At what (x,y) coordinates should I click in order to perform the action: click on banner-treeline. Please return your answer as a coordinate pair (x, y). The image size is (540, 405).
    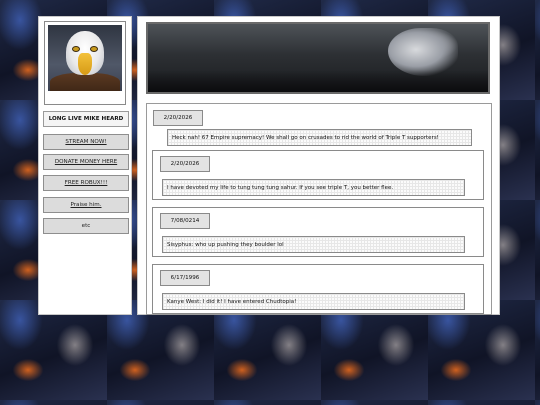
    Looking at the image, I should click on (318, 81).